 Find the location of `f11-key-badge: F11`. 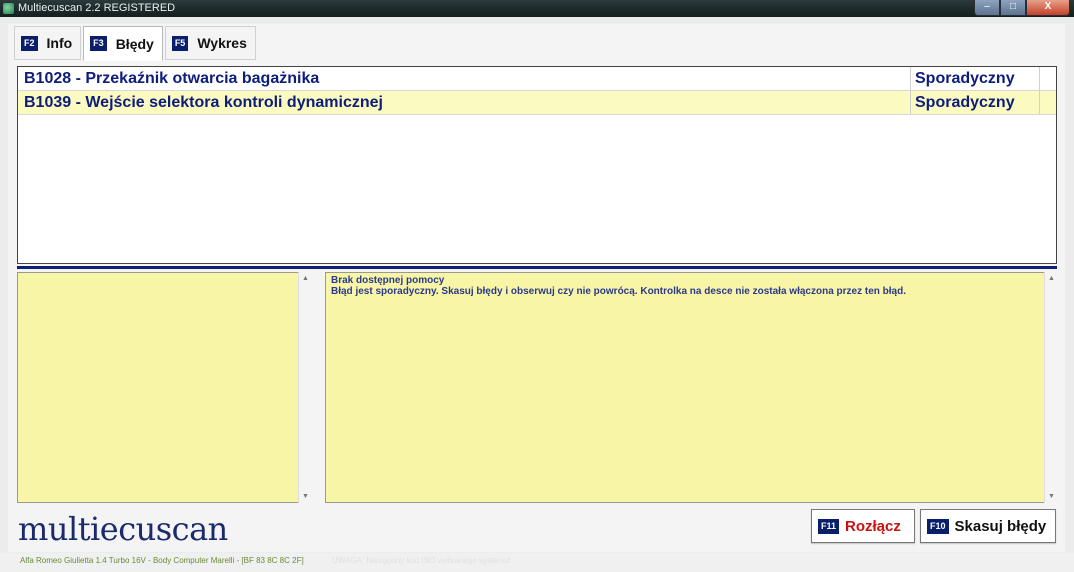

f11-key-badge: F11 is located at coordinates (829, 526).